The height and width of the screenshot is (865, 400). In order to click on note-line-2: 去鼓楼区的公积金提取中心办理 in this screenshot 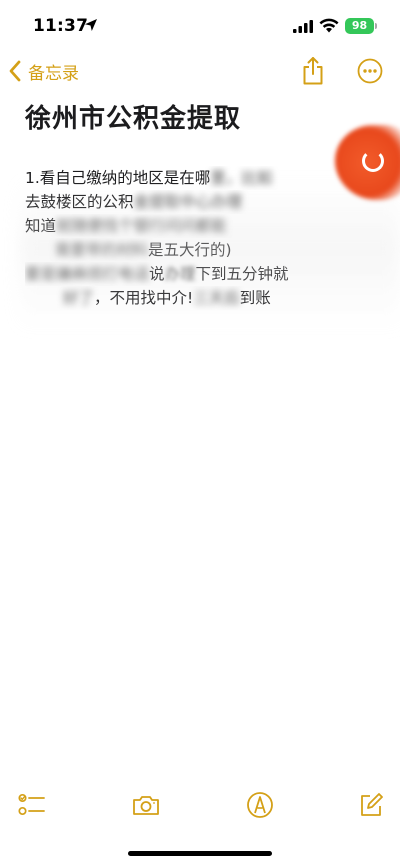, I will do `click(200, 202)`.